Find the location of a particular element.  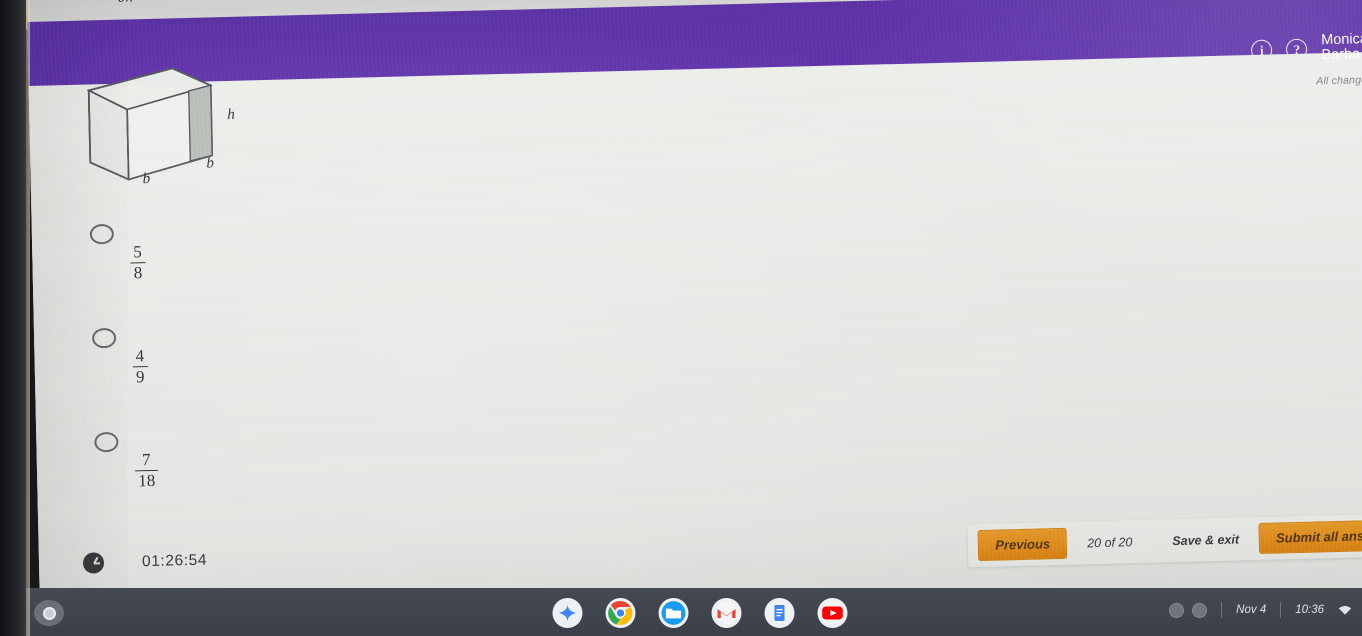

tray-divider is located at coordinates (1222, 610).